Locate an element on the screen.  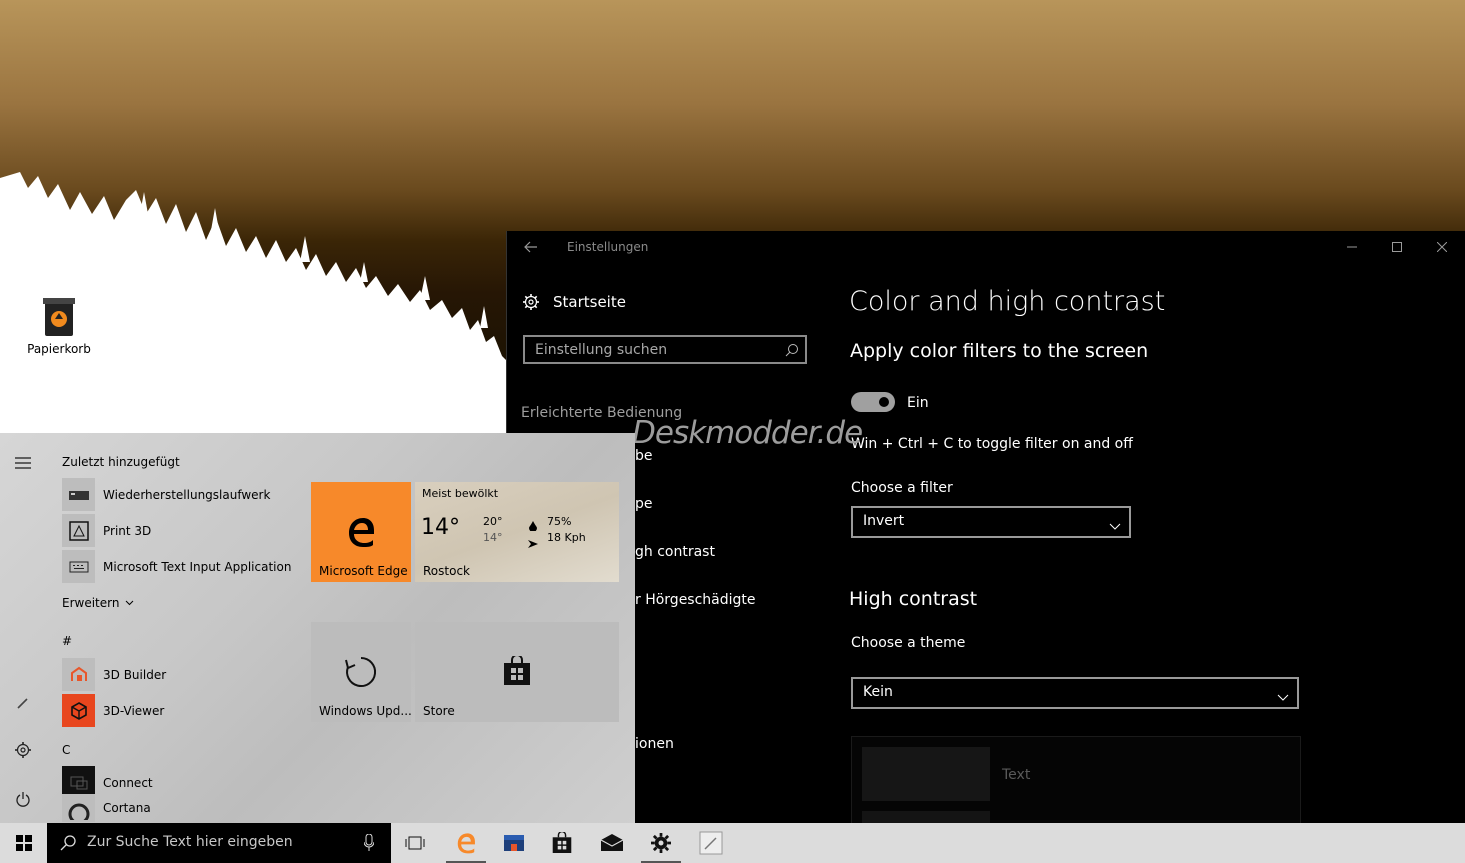
expand-button: Erweitern is located at coordinates (98, 603).